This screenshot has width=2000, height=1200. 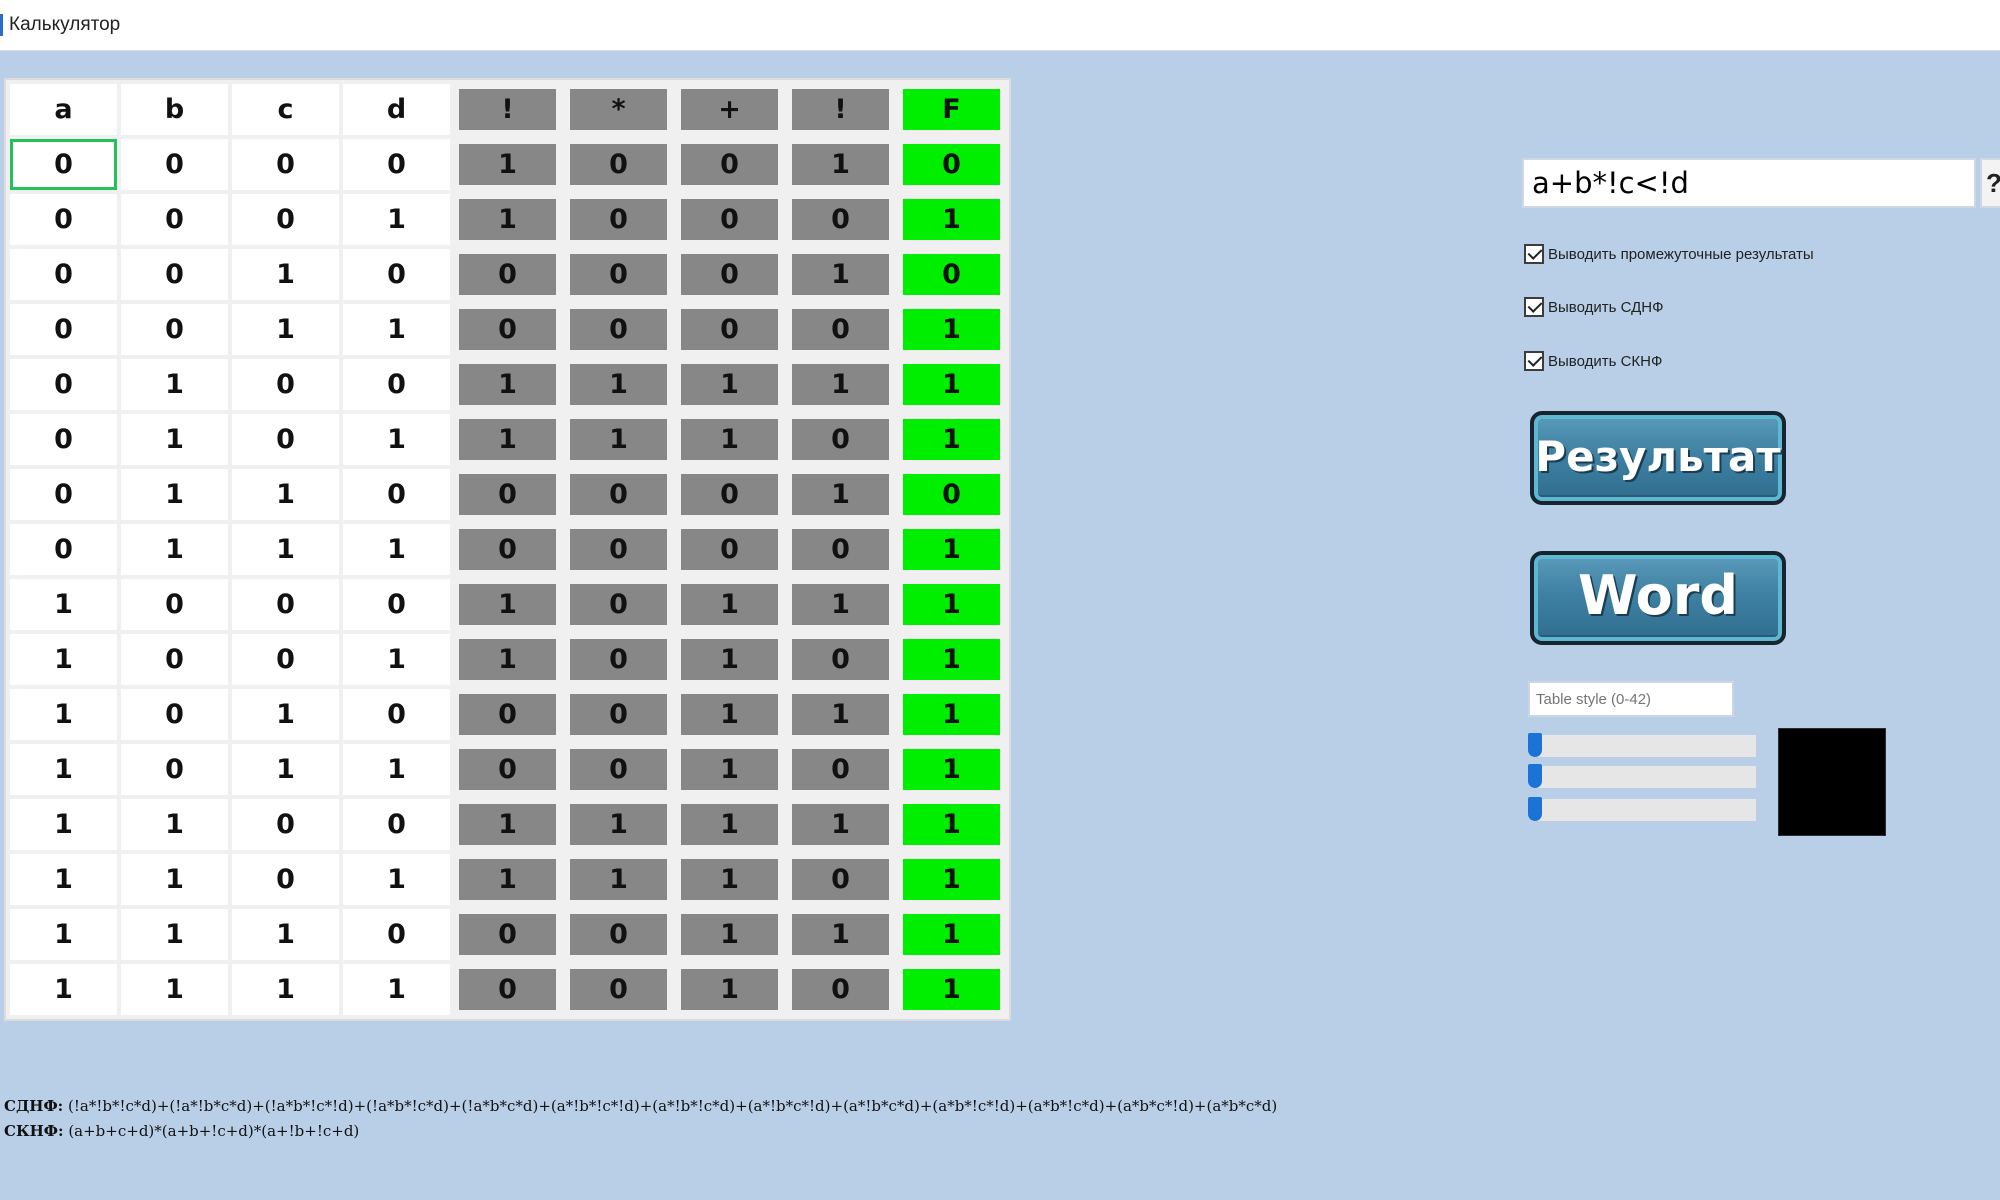 What do you see at coordinates (729, 109) in the screenshot?
I see `column-header: +` at bounding box center [729, 109].